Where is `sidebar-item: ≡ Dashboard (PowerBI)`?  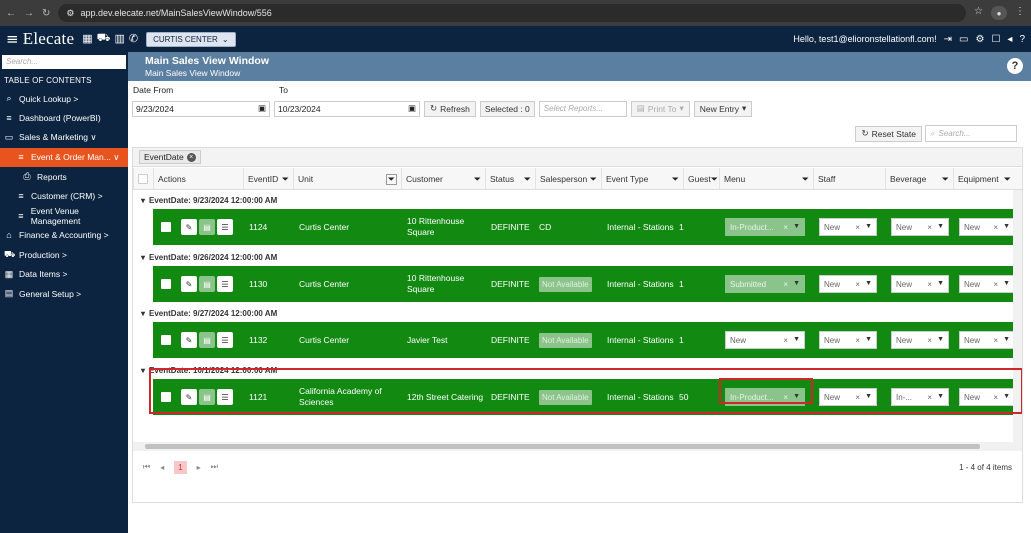 sidebar-item: ≡ Dashboard (PowerBI) is located at coordinates (64, 119).